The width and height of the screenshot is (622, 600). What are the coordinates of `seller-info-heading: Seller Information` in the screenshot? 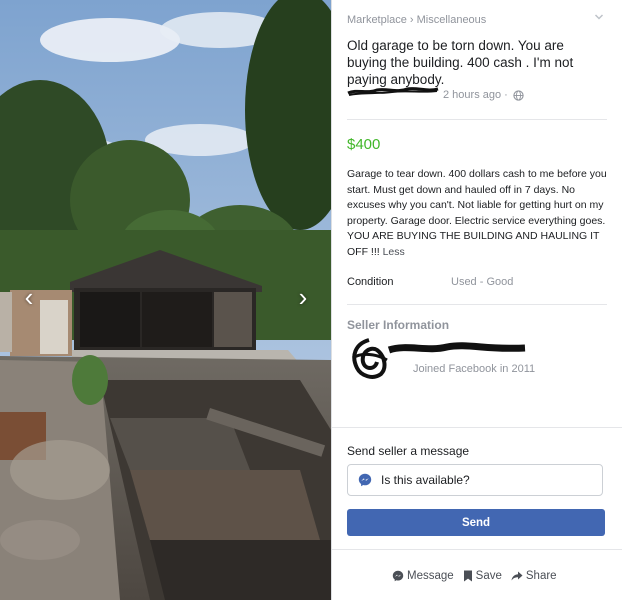 It's located at (398, 325).